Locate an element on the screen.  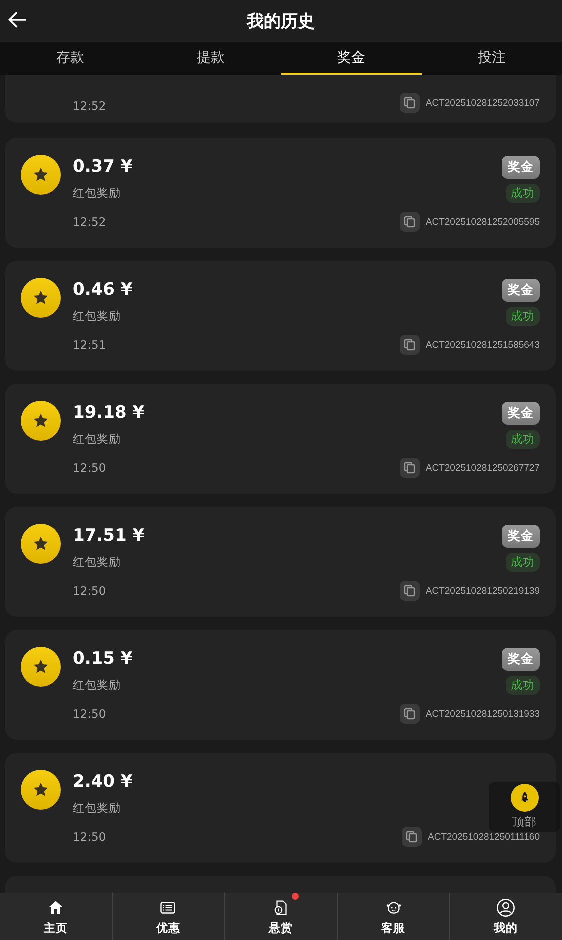
record-amount: 2.40 ¥ is located at coordinates (103, 782).